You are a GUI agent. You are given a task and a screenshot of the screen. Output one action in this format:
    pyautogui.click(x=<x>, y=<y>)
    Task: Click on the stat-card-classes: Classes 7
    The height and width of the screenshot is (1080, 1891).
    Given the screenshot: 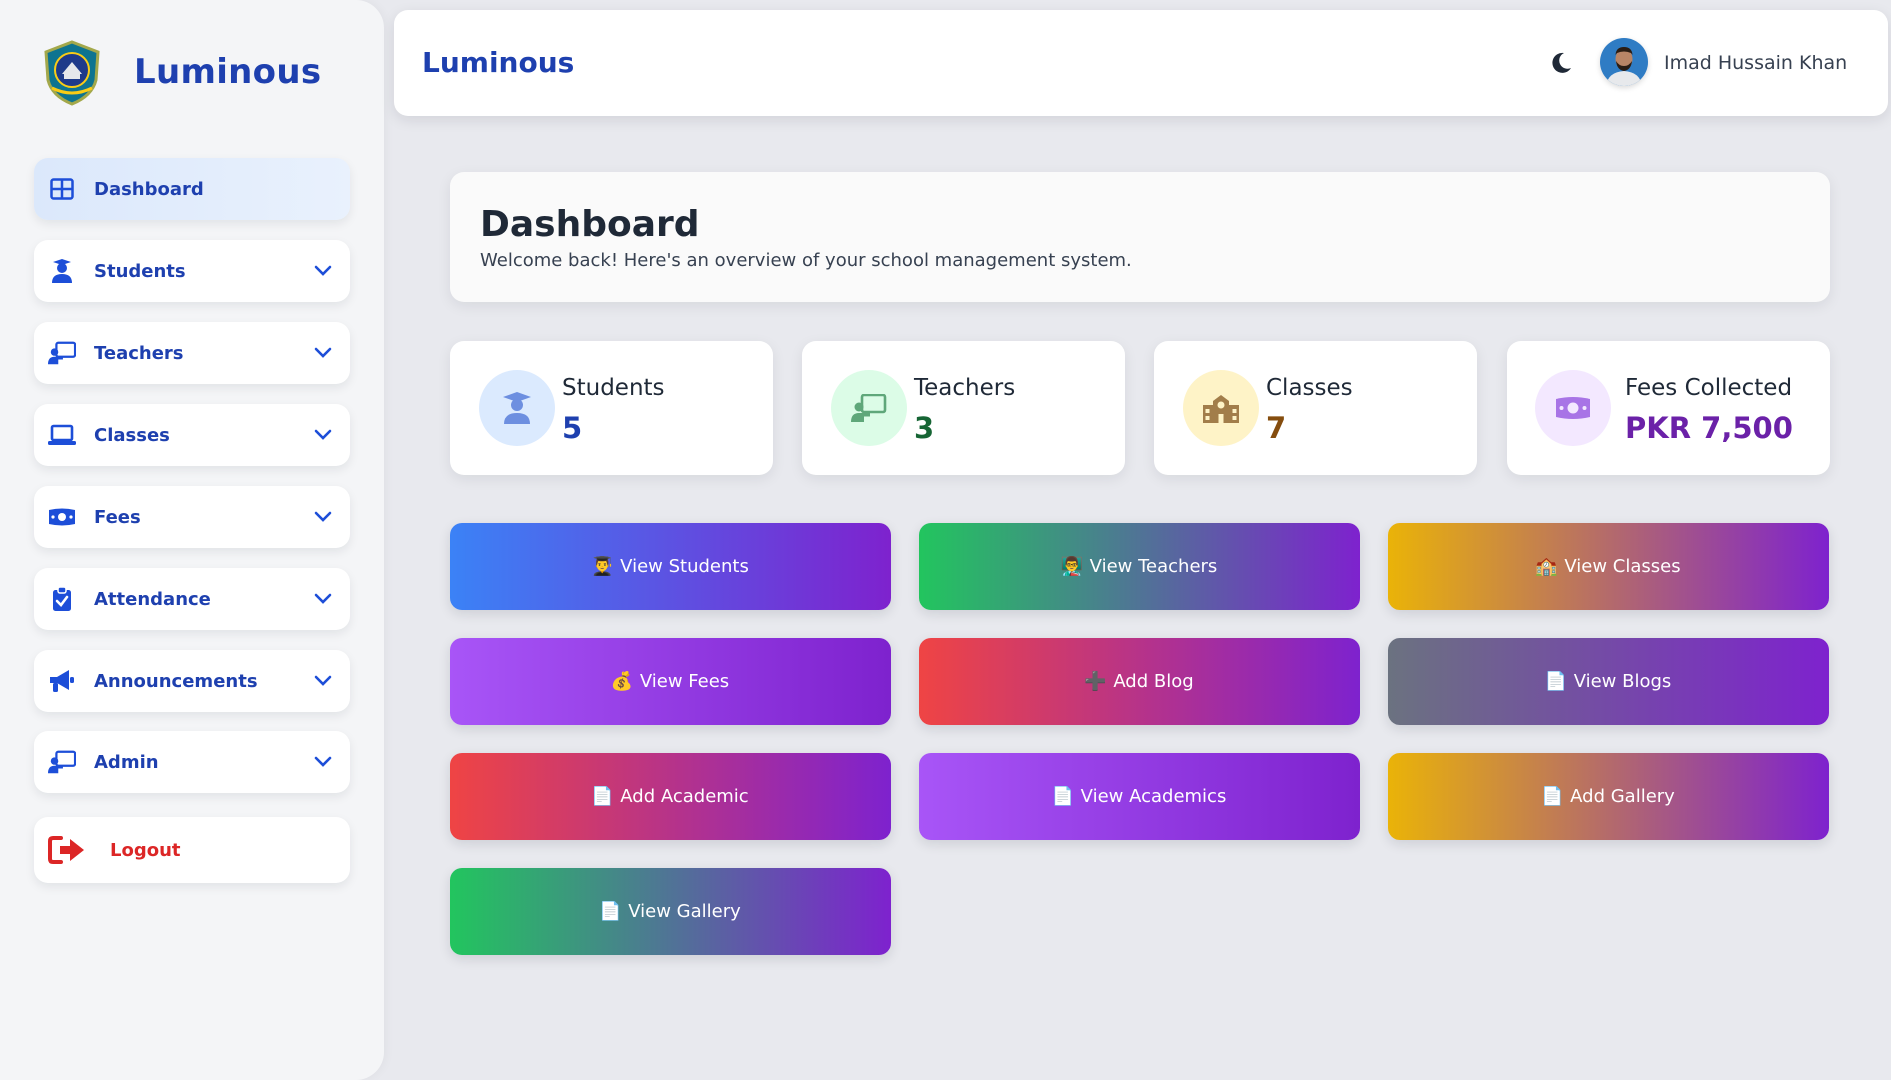 What is the action you would take?
    pyautogui.click(x=1315, y=408)
    